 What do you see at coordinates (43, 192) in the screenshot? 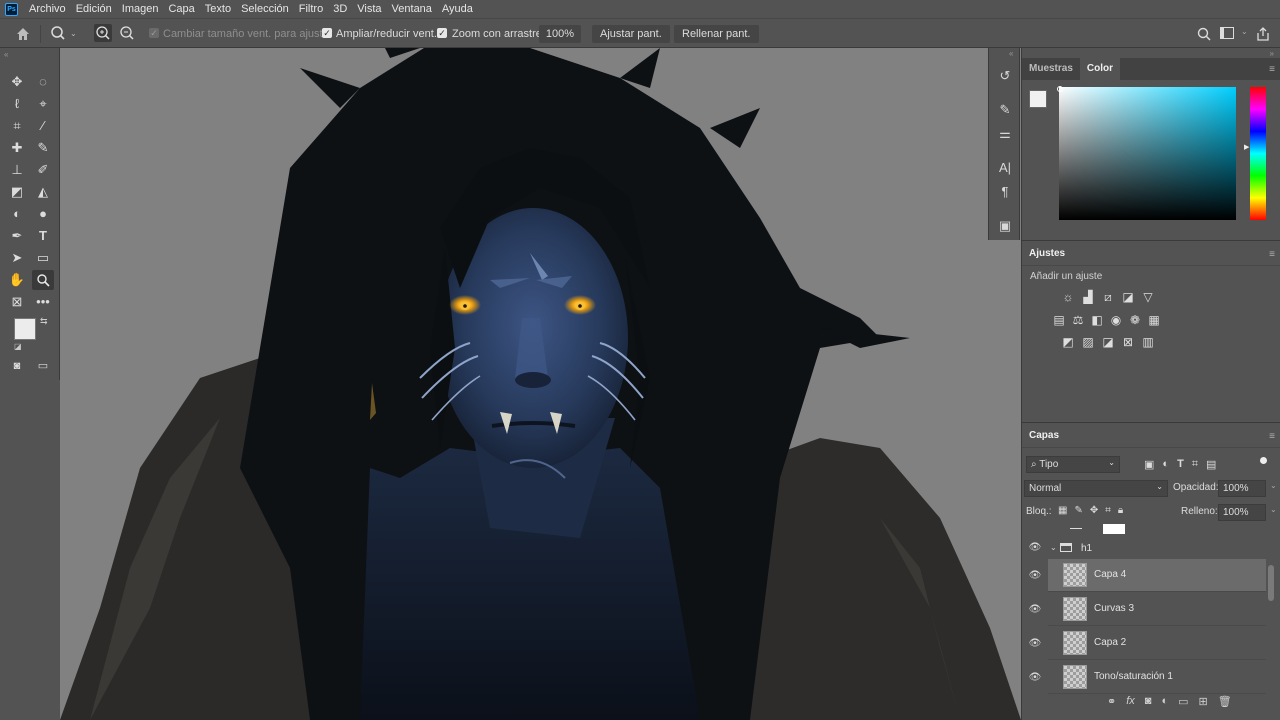
I see `paint-bucket-tool-icon: ◭` at bounding box center [43, 192].